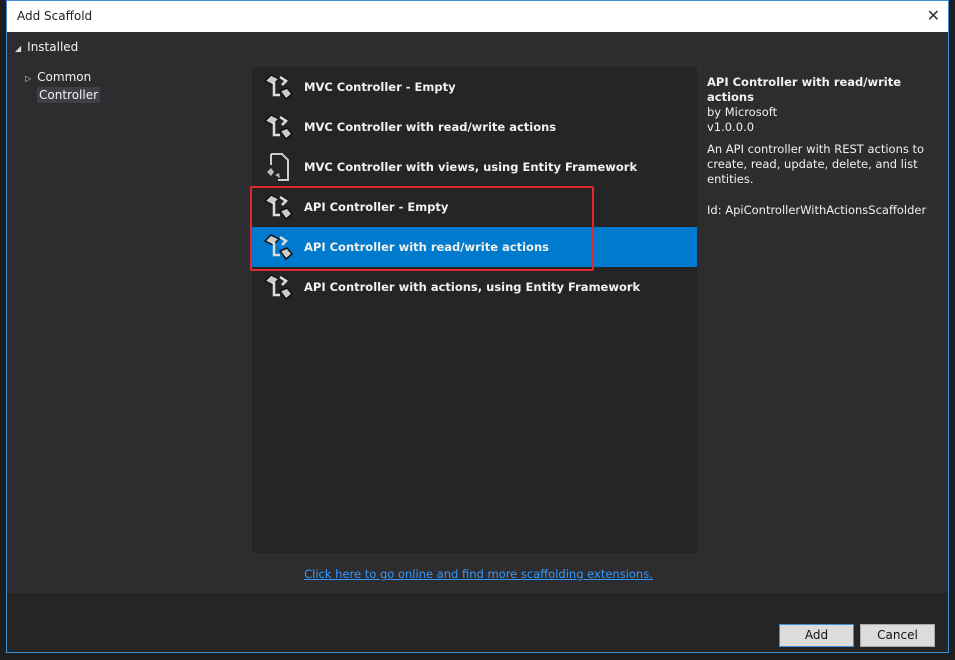 Image resolution: width=955 pixels, height=660 pixels. Describe the element at coordinates (430, 127) in the screenshot. I see `template-label: MVC Controller with read/write actions` at that location.